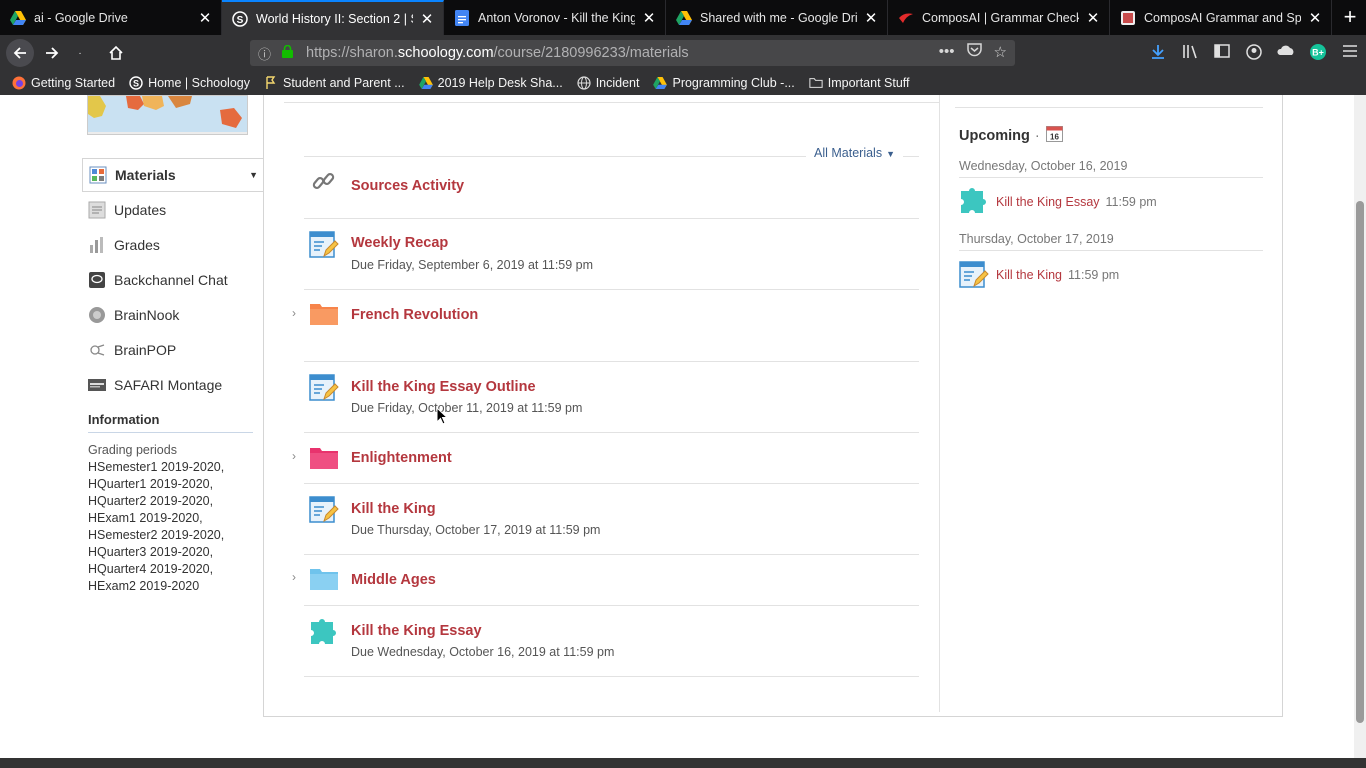  I want to click on firefox-icon, so click(19, 83).